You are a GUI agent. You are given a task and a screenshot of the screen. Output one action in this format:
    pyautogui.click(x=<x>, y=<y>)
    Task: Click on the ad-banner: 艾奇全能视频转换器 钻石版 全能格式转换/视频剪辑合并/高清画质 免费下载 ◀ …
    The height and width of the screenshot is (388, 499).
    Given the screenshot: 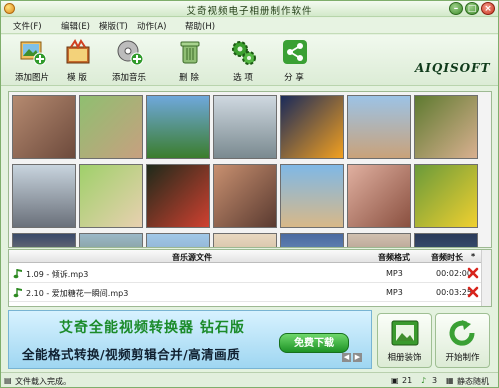 What is the action you would take?
    pyautogui.click(x=190, y=339)
    